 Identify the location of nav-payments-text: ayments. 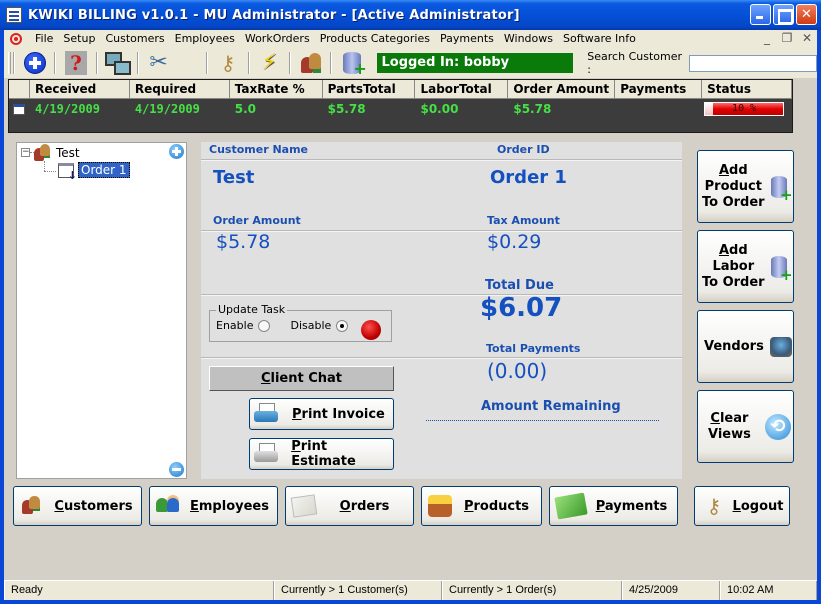
(636, 506).